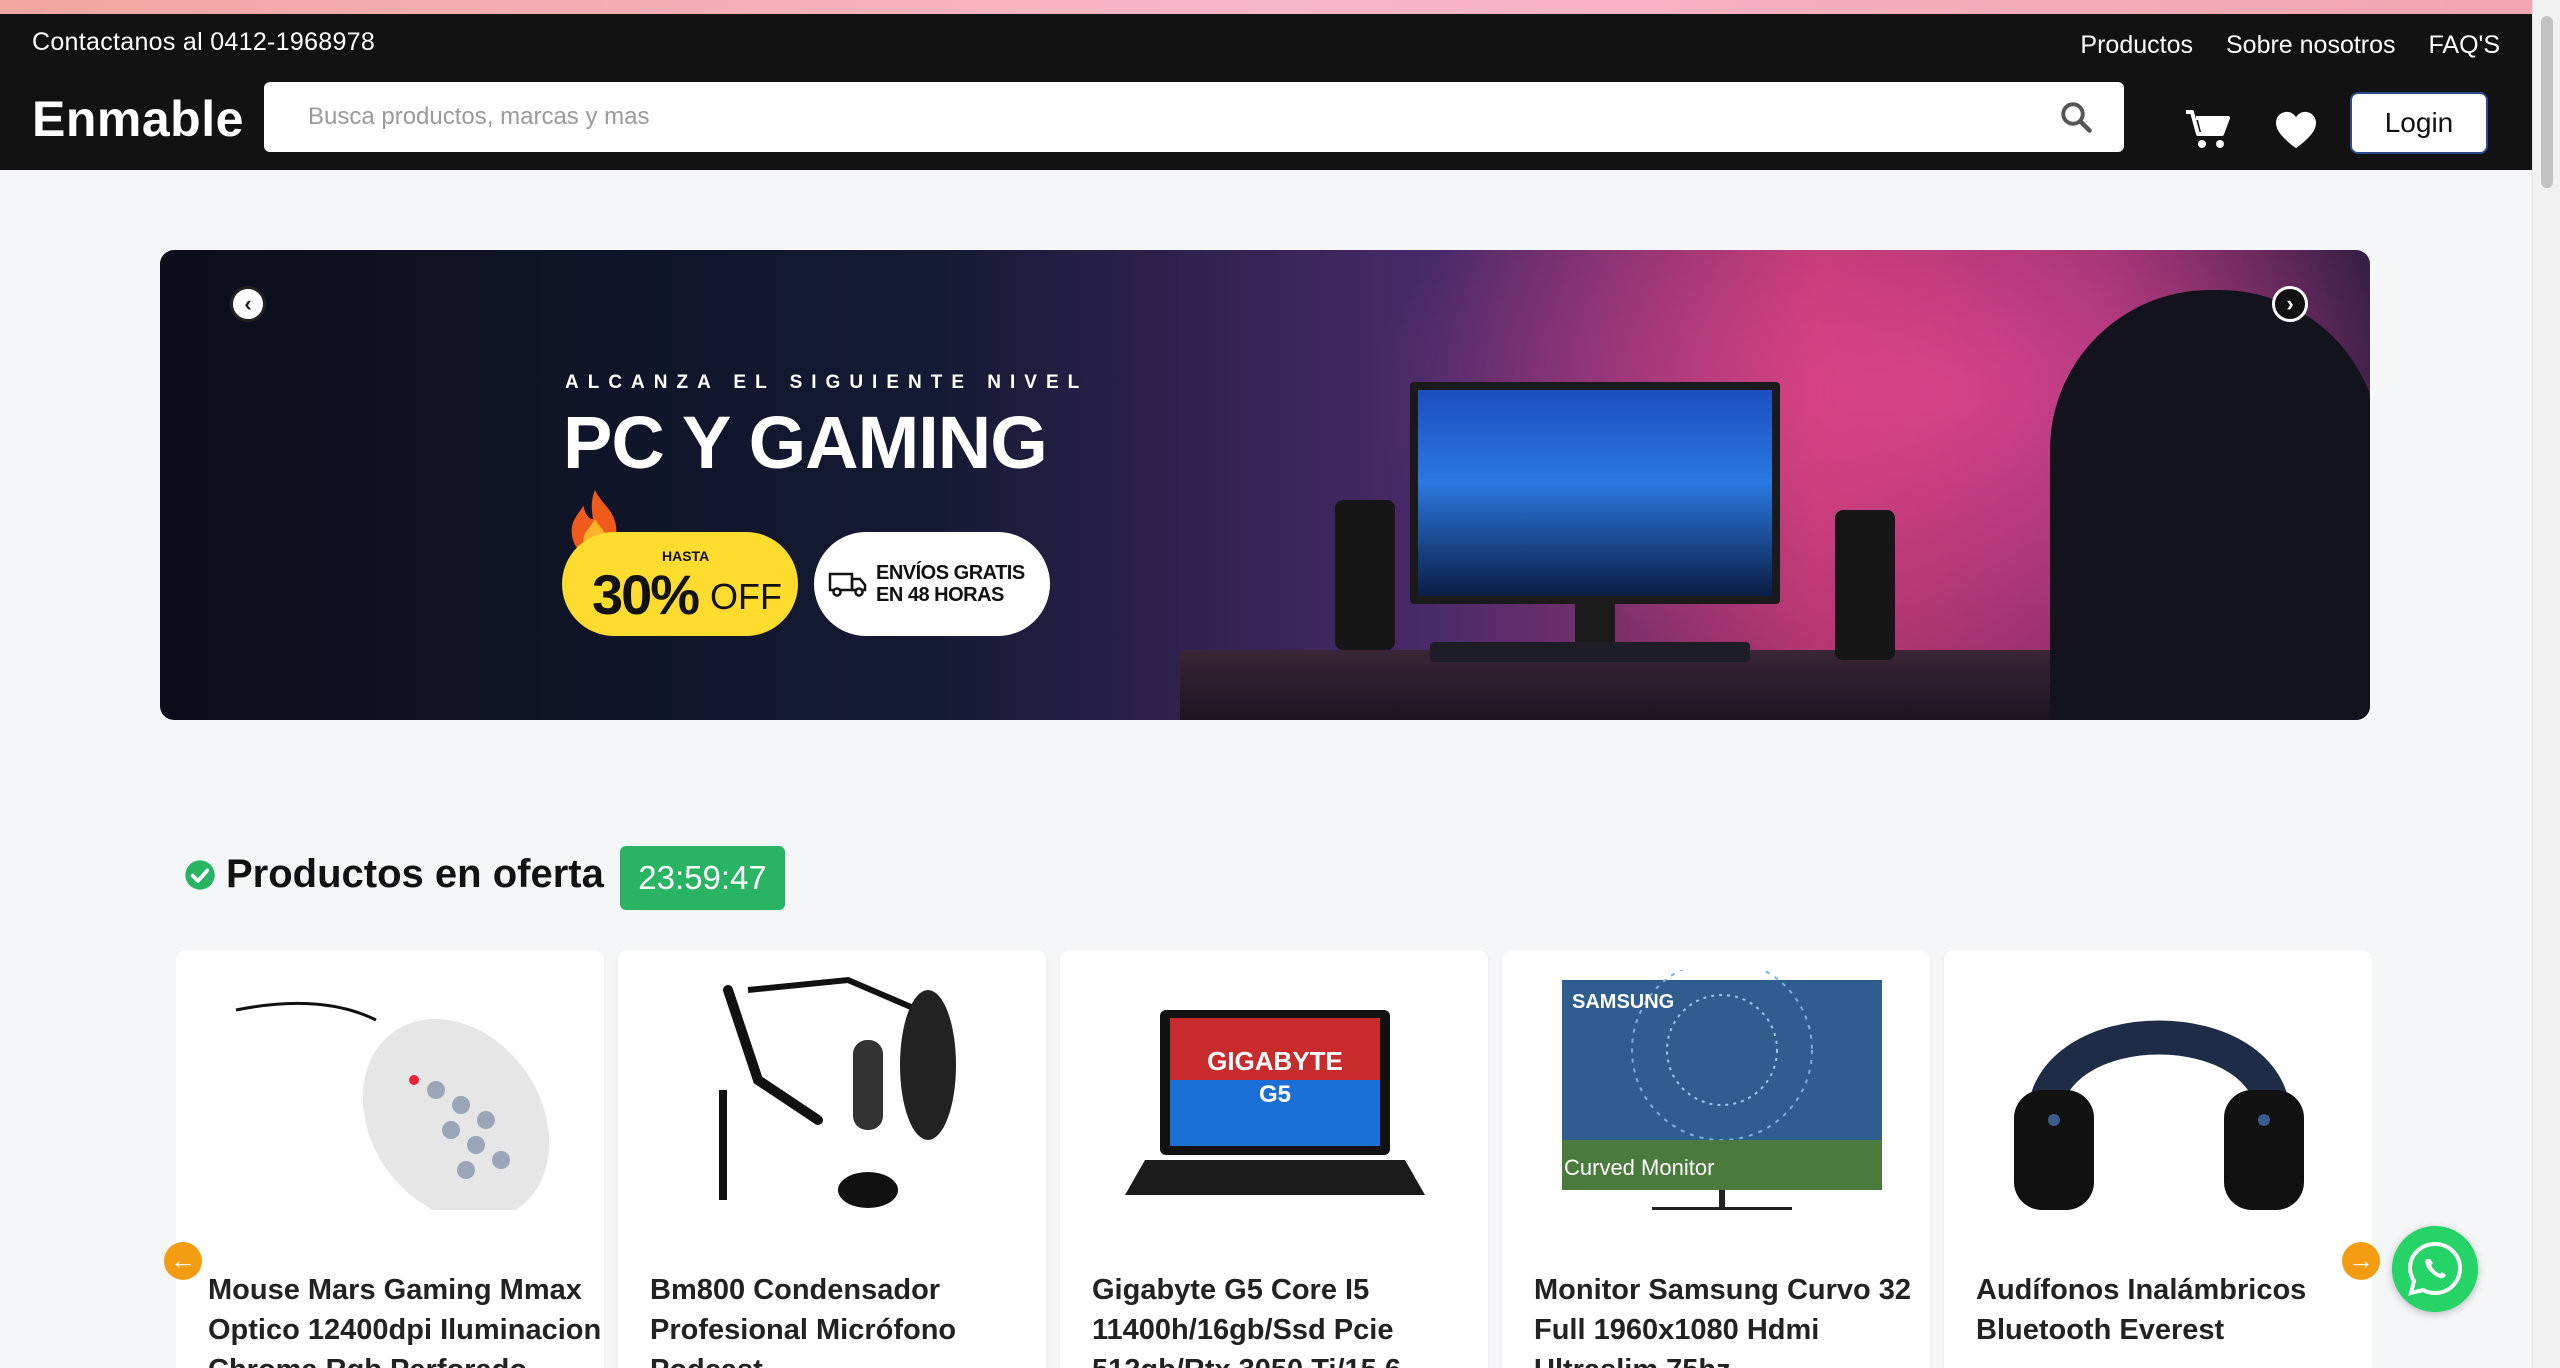  Describe the element at coordinates (2174, 1319) in the screenshot. I see `product-name: Audífonos Inalámbricos Bluetooth Everest` at that location.